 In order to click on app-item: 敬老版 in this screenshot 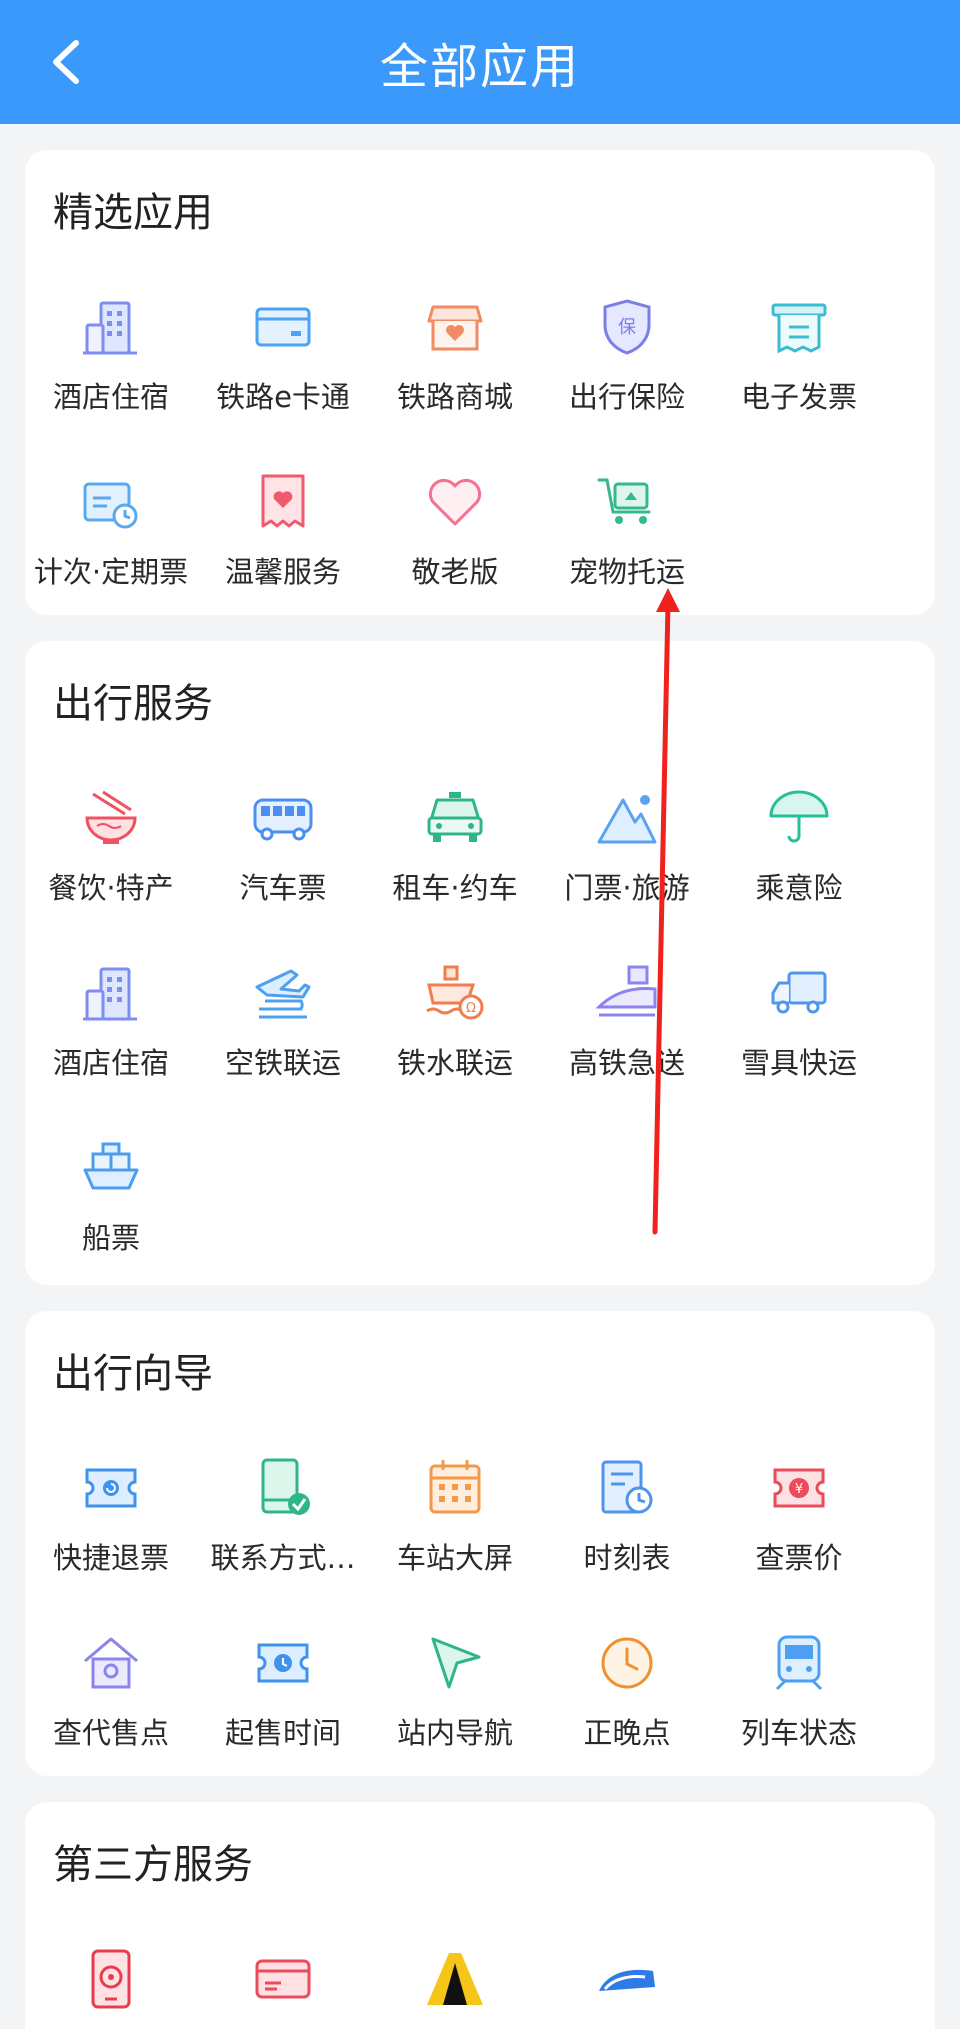, I will do `click(455, 552)`.